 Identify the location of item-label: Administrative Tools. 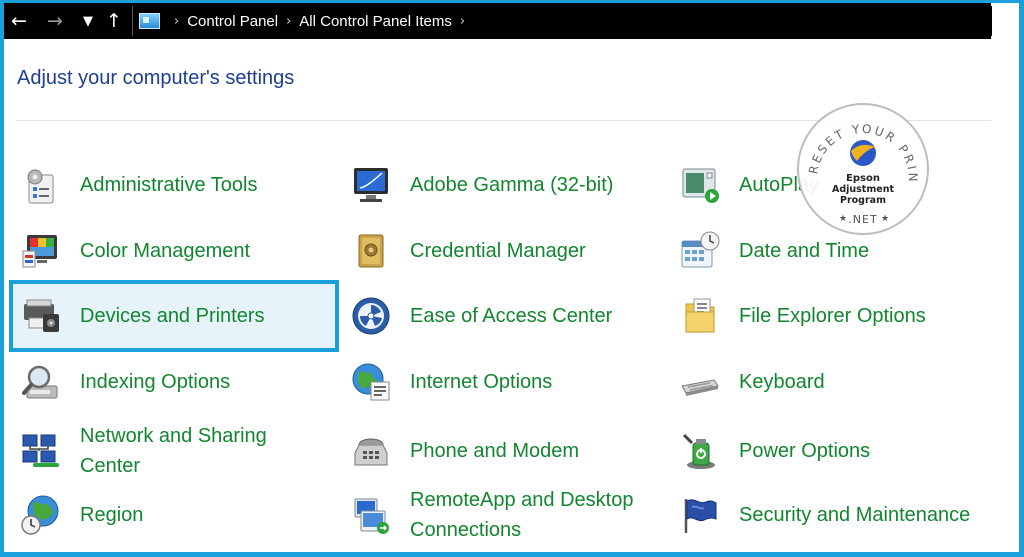
(207, 185).